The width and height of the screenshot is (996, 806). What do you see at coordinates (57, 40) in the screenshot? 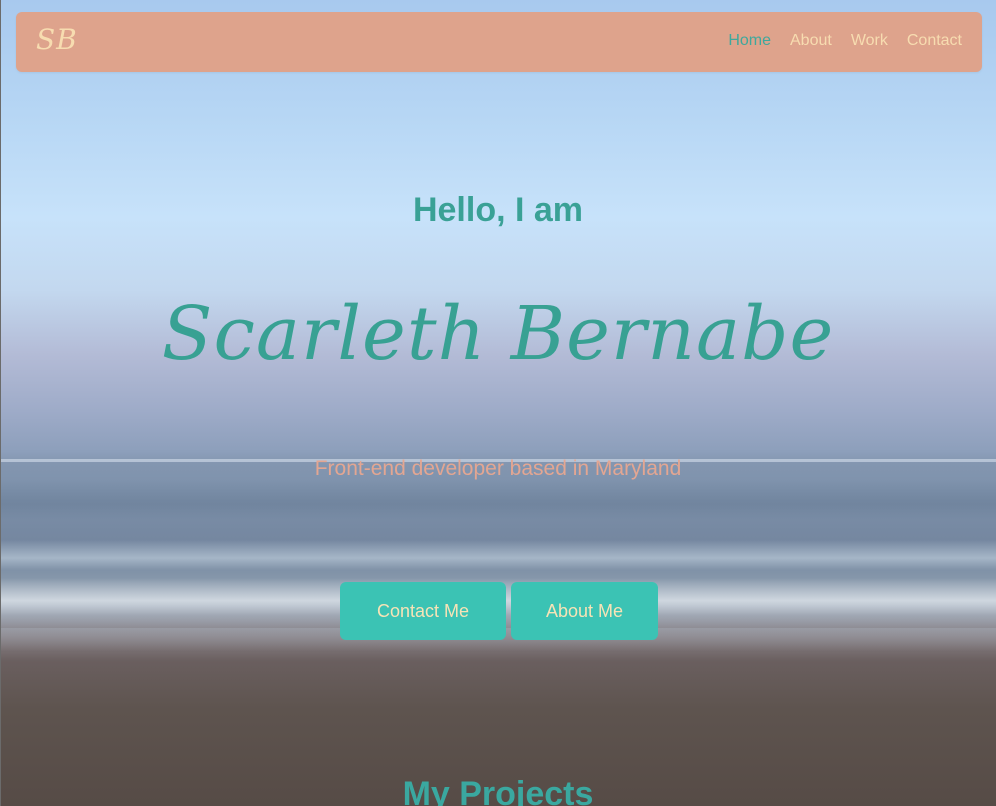
I see `brand-logo: SB` at bounding box center [57, 40].